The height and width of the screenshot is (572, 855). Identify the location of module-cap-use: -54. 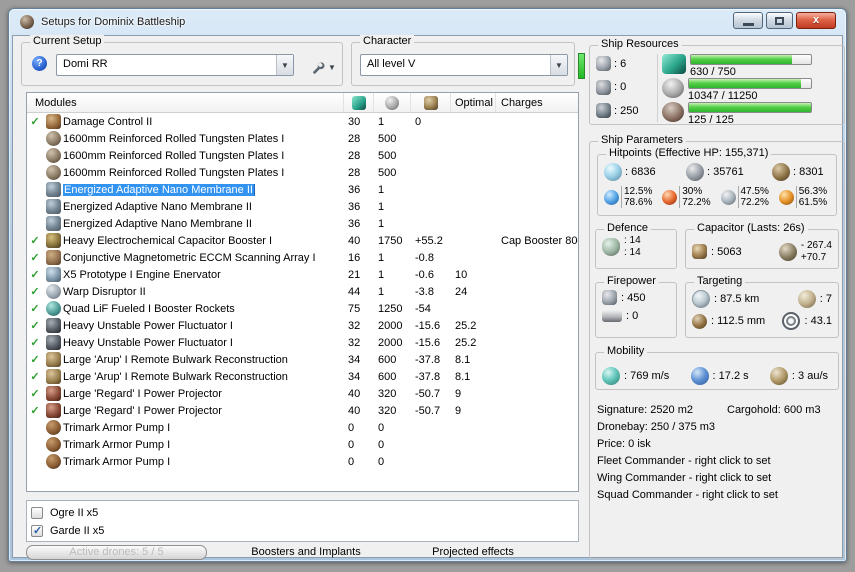
(423, 308).